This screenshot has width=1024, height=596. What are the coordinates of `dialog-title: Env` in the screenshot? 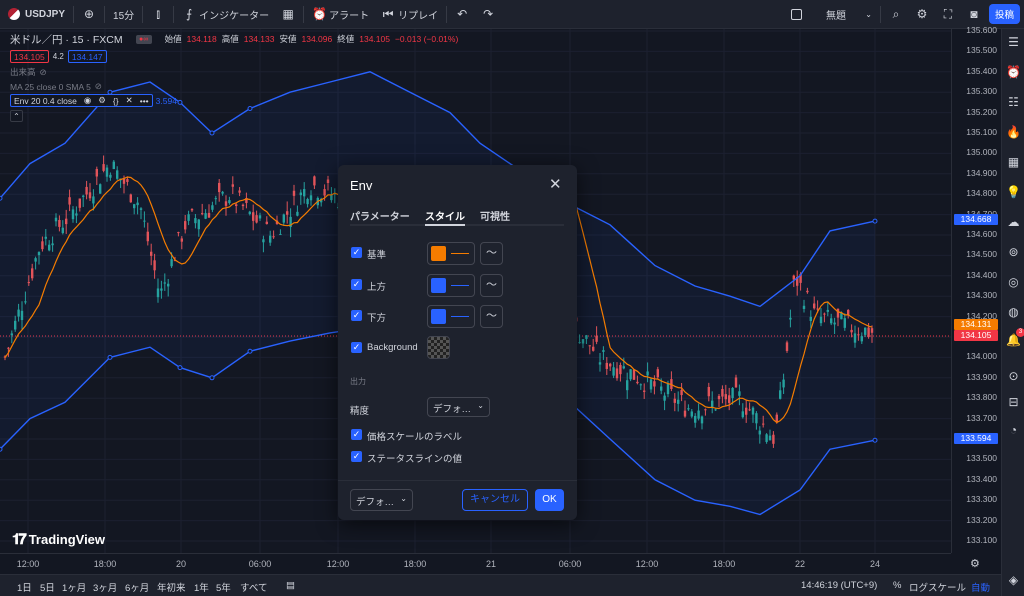 It's located at (361, 185).